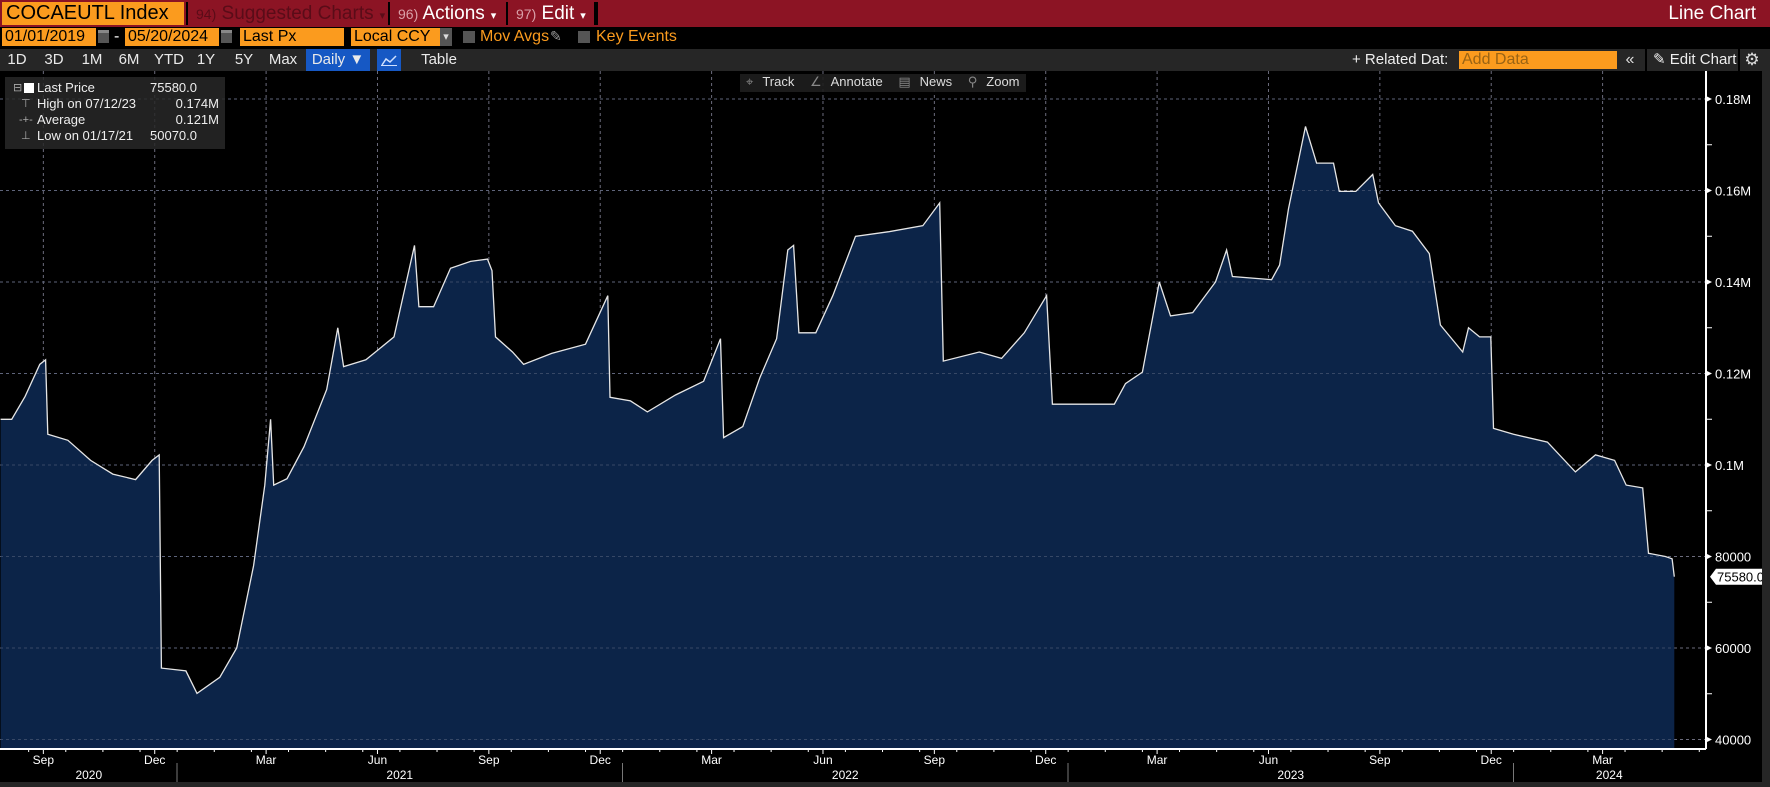 This screenshot has height=787, width=1770. What do you see at coordinates (389, 60) in the screenshot?
I see `line-chart-icon` at bounding box center [389, 60].